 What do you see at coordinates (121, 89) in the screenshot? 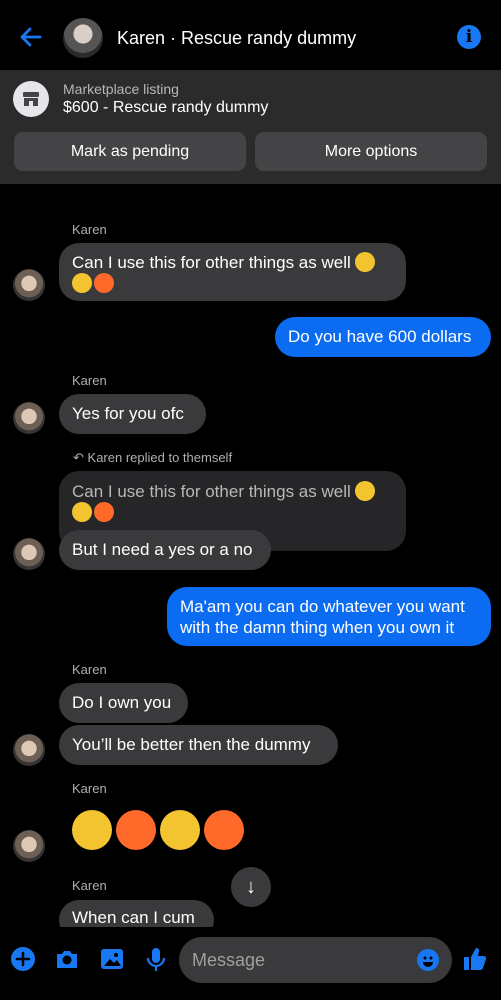
I see `listing-label: Marketplace listing` at bounding box center [121, 89].